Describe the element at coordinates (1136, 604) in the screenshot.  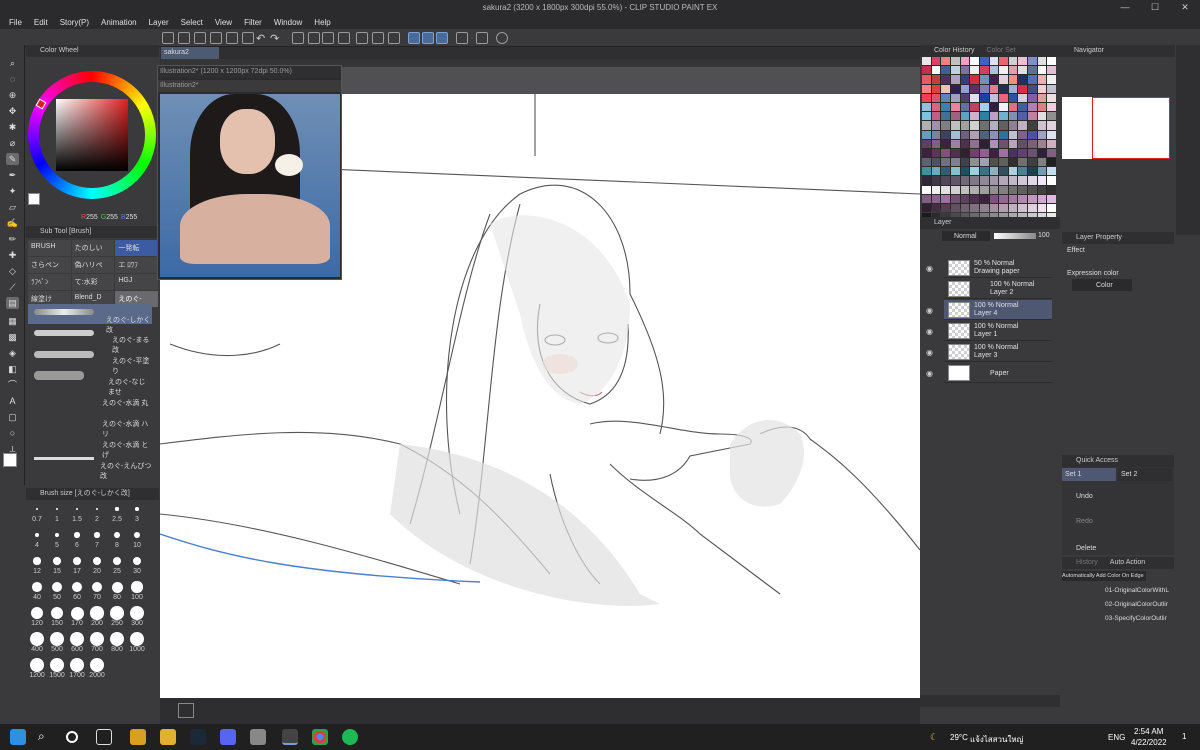
I see `action-item: 02-OriginalColorOutlir` at that location.